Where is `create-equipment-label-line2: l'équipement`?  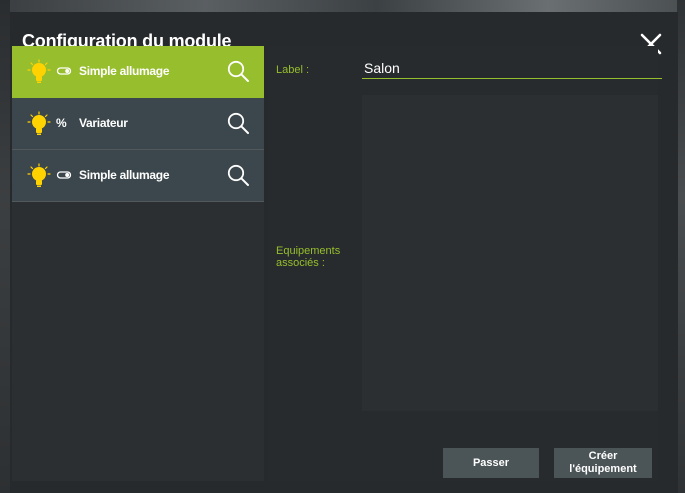 create-equipment-label-line2: l'équipement is located at coordinates (603, 469).